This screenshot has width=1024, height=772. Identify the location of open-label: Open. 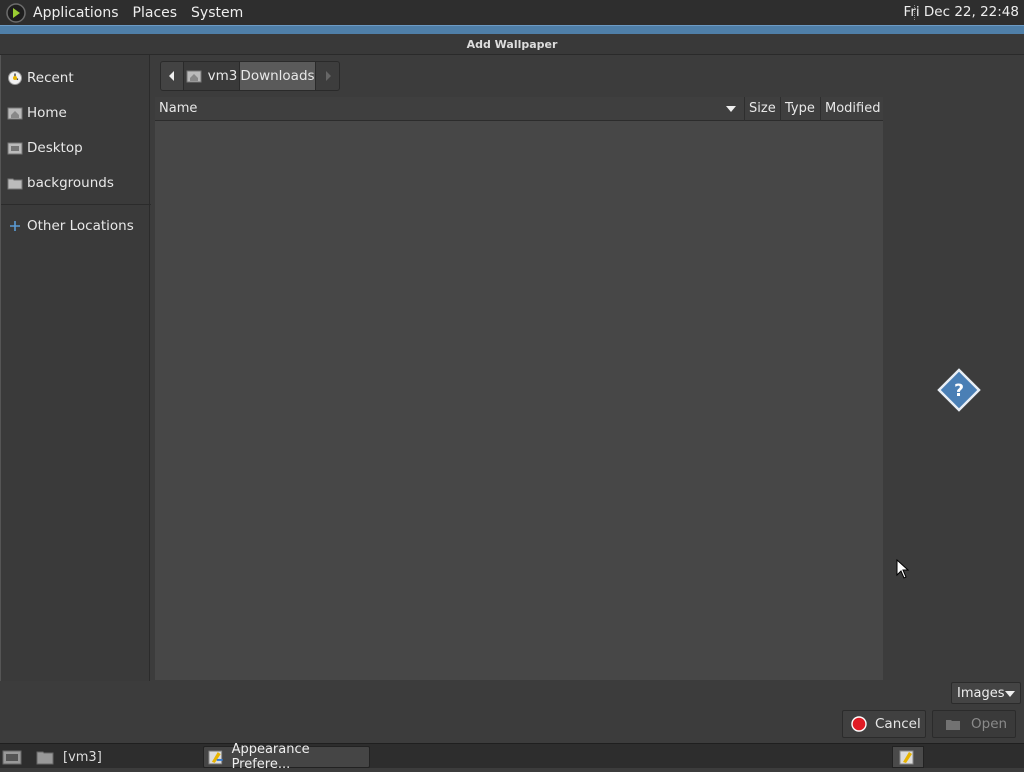
(989, 724).